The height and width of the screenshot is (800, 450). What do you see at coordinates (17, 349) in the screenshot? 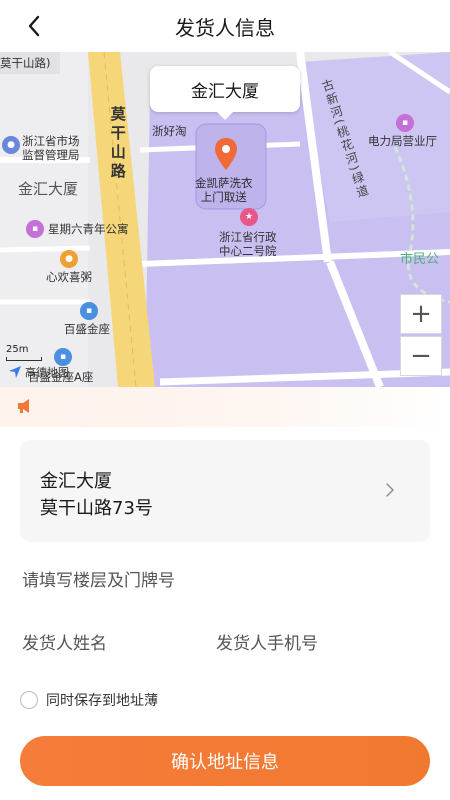
I see `map-scale-label: 25m` at bounding box center [17, 349].